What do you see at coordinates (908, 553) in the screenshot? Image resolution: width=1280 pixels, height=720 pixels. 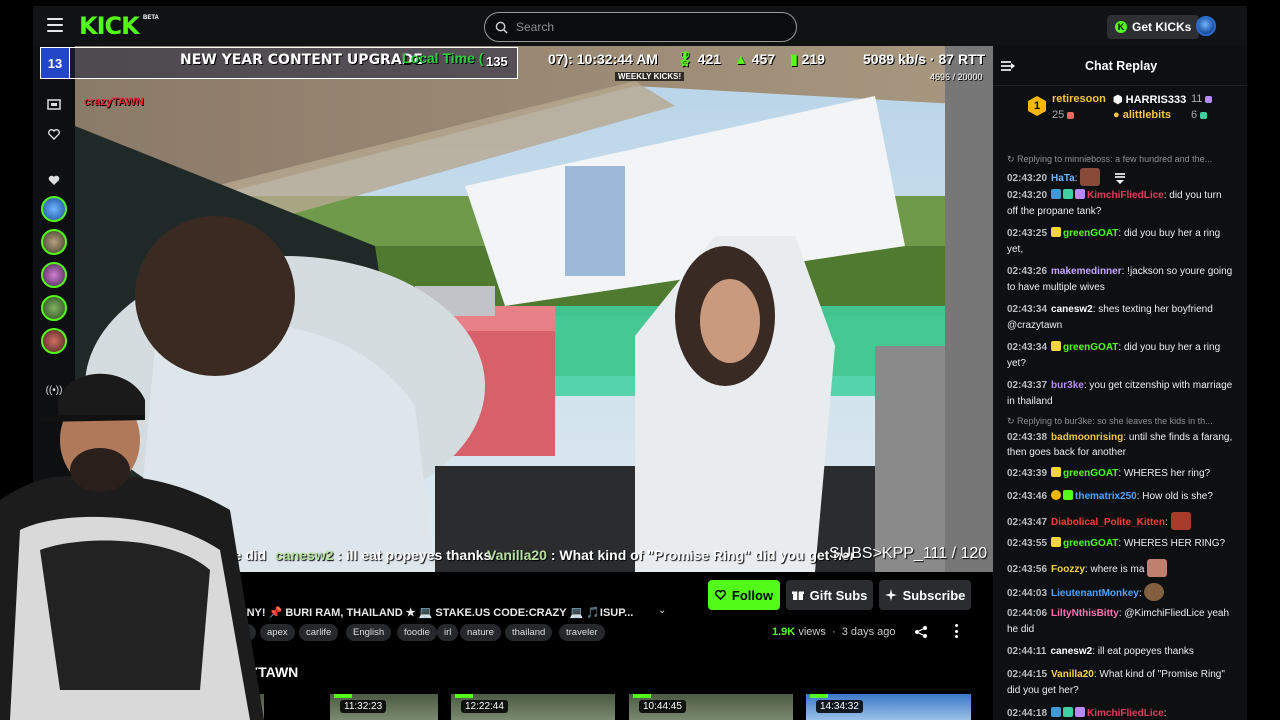 I see `subs-goal: SUBS>KPP_111 / 120` at bounding box center [908, 553].